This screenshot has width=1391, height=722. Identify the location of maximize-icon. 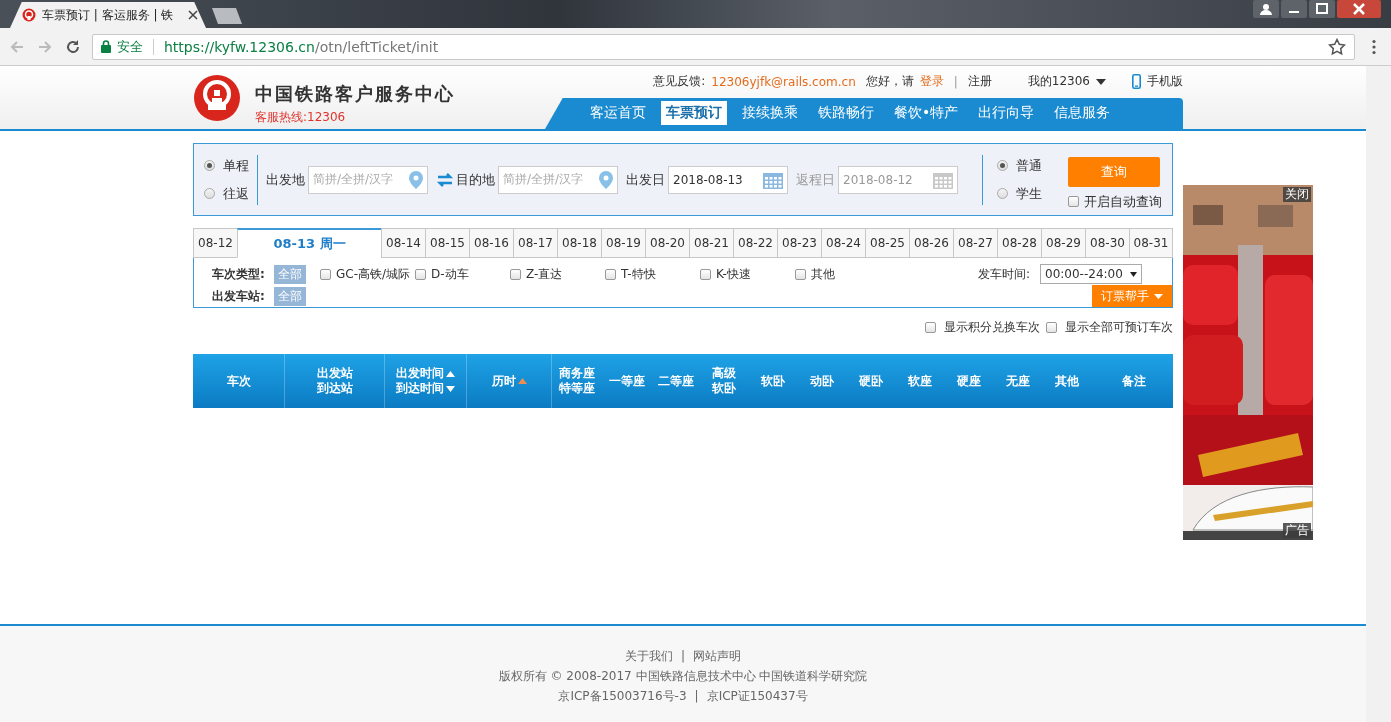
(1322, 9).